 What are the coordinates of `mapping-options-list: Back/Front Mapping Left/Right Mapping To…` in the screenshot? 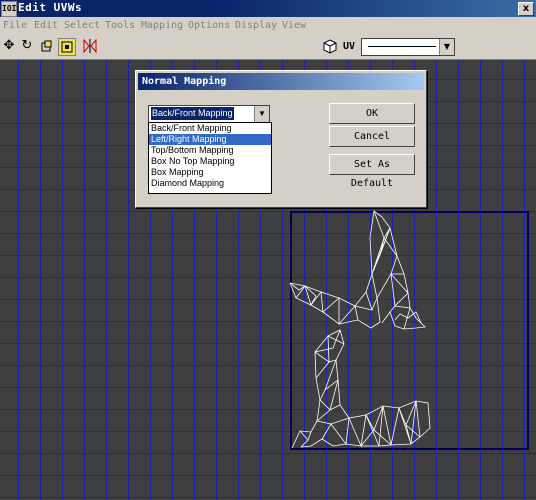 It's located at (210, 158).